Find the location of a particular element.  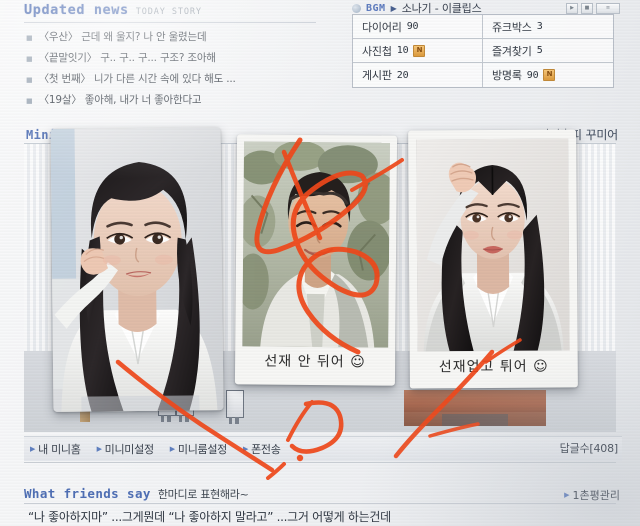

photocard-3: 선재업고 튀어 ☺ is located at coordinates (493, 259).